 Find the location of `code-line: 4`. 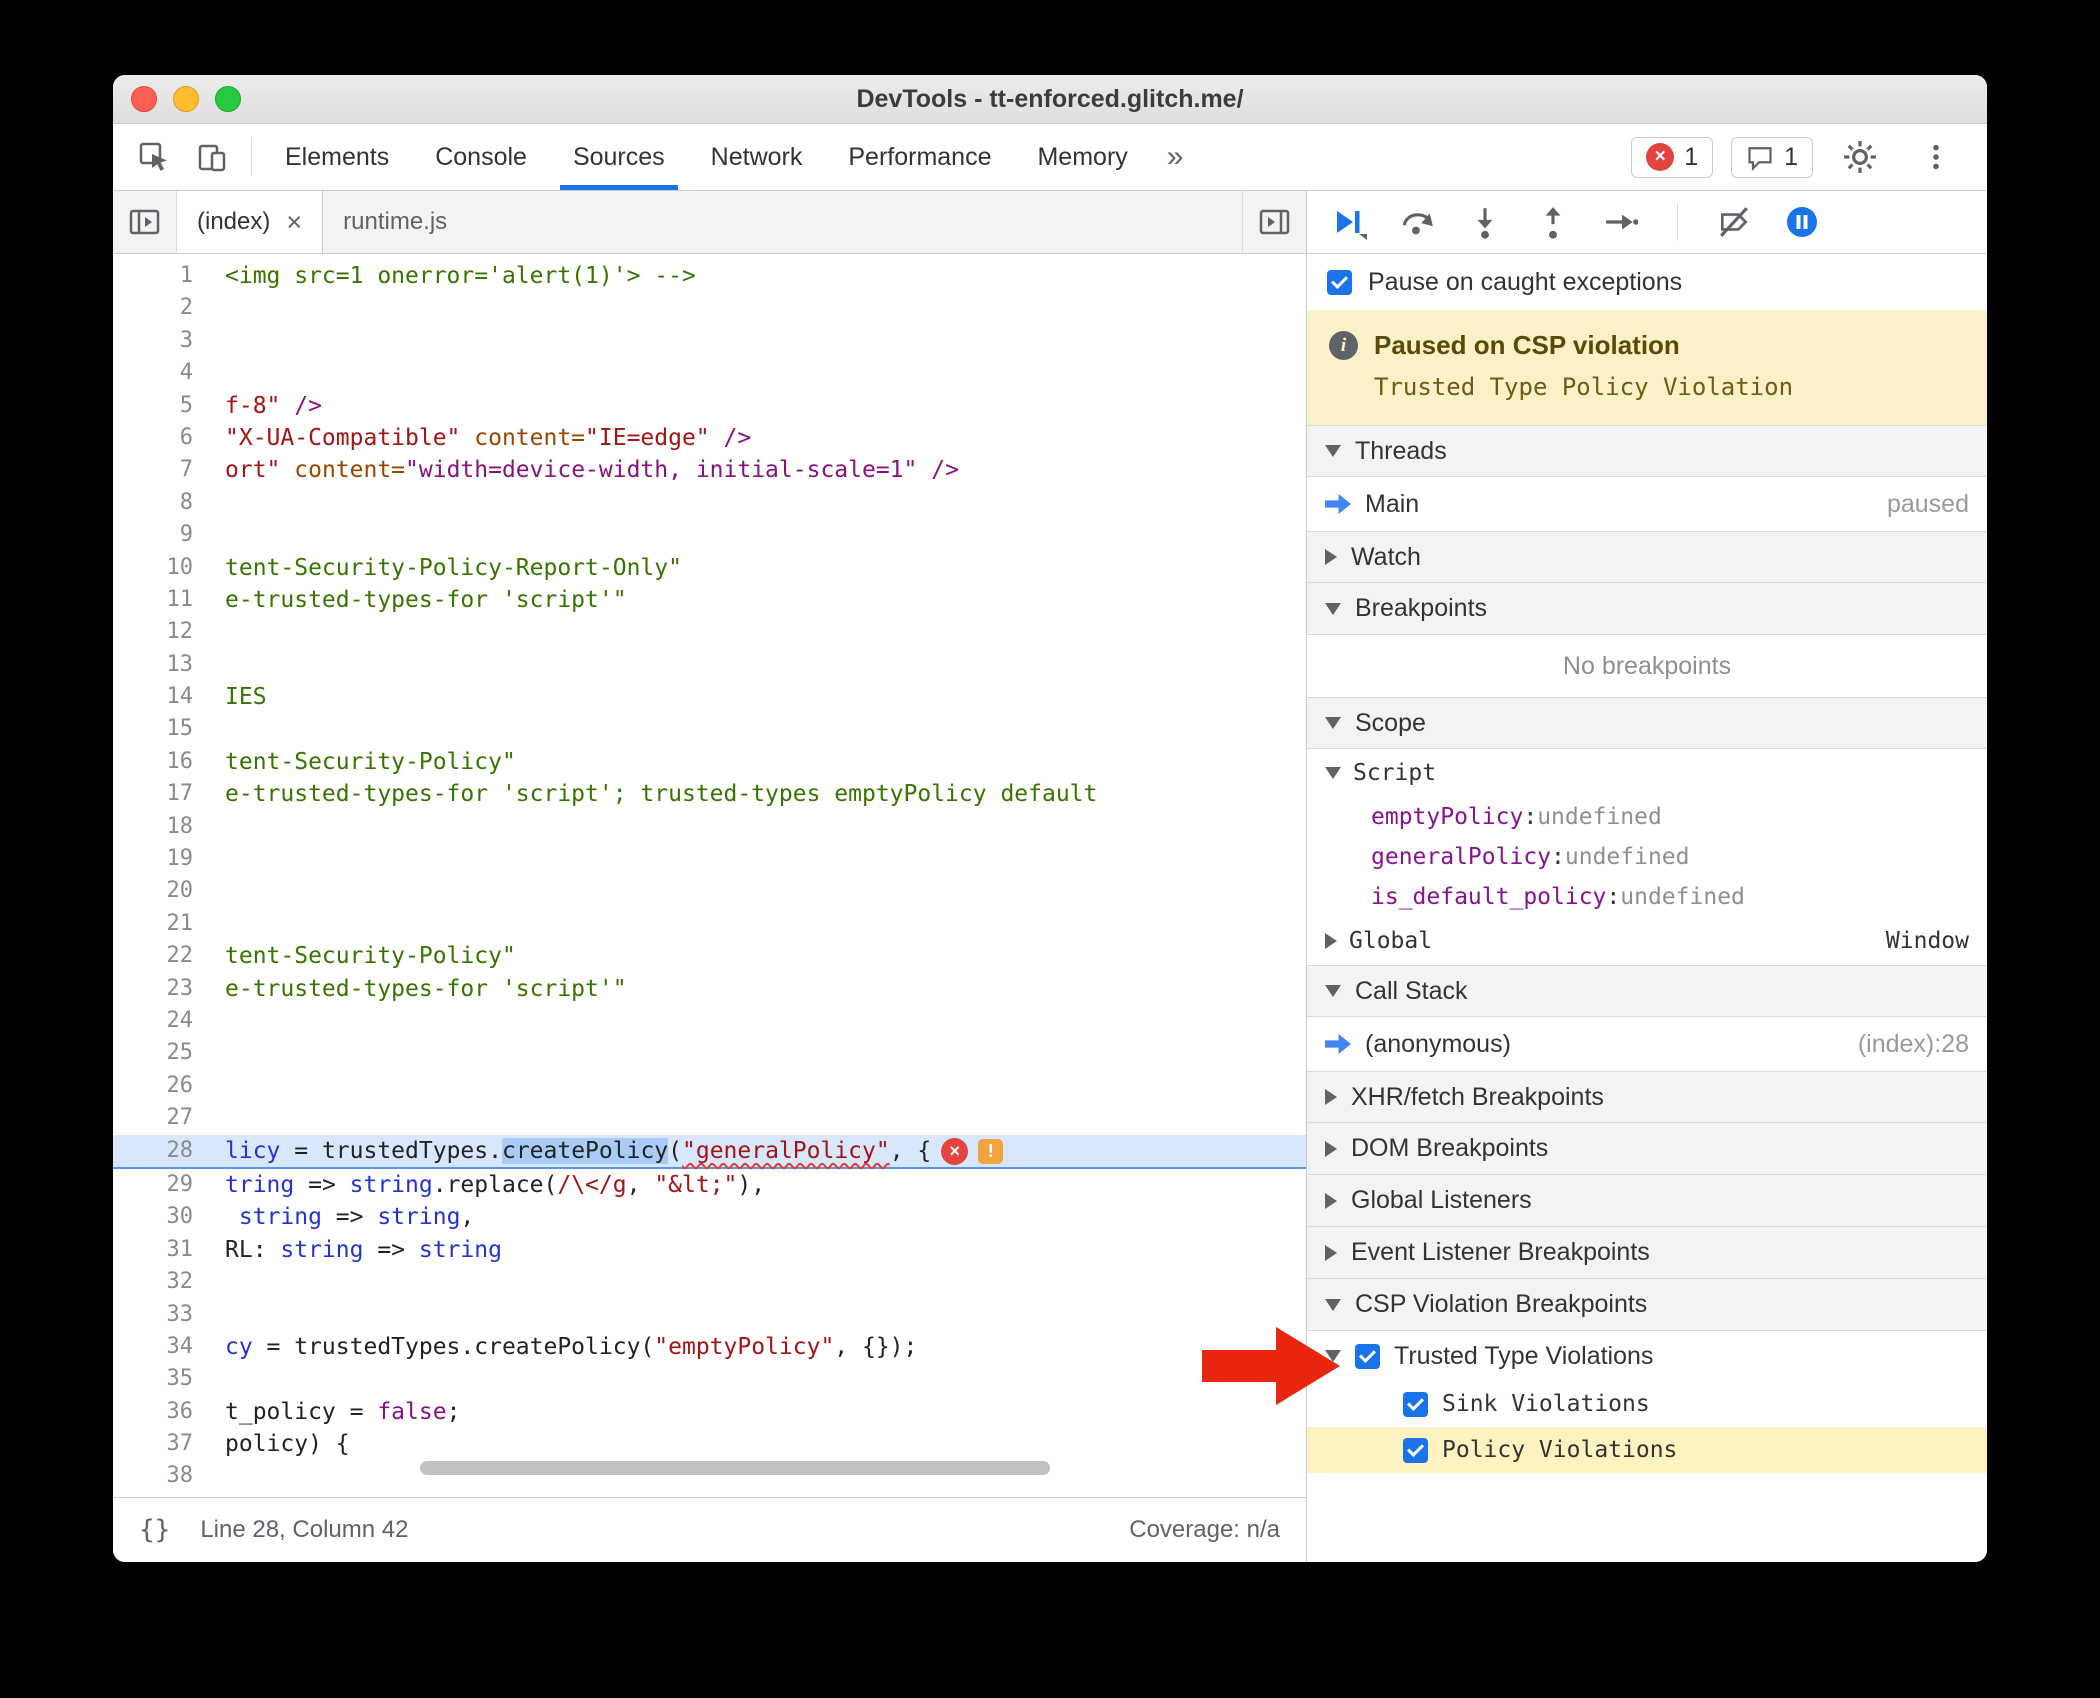

code-line: 4 is located at coordinates (709, 373).